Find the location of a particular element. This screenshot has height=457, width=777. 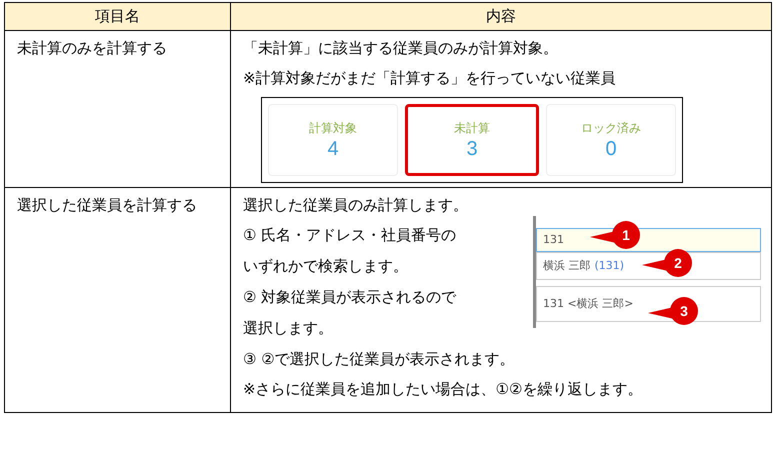

description-line: 選択した従業員のみ計算します。 is located at coordinates (356, 205).